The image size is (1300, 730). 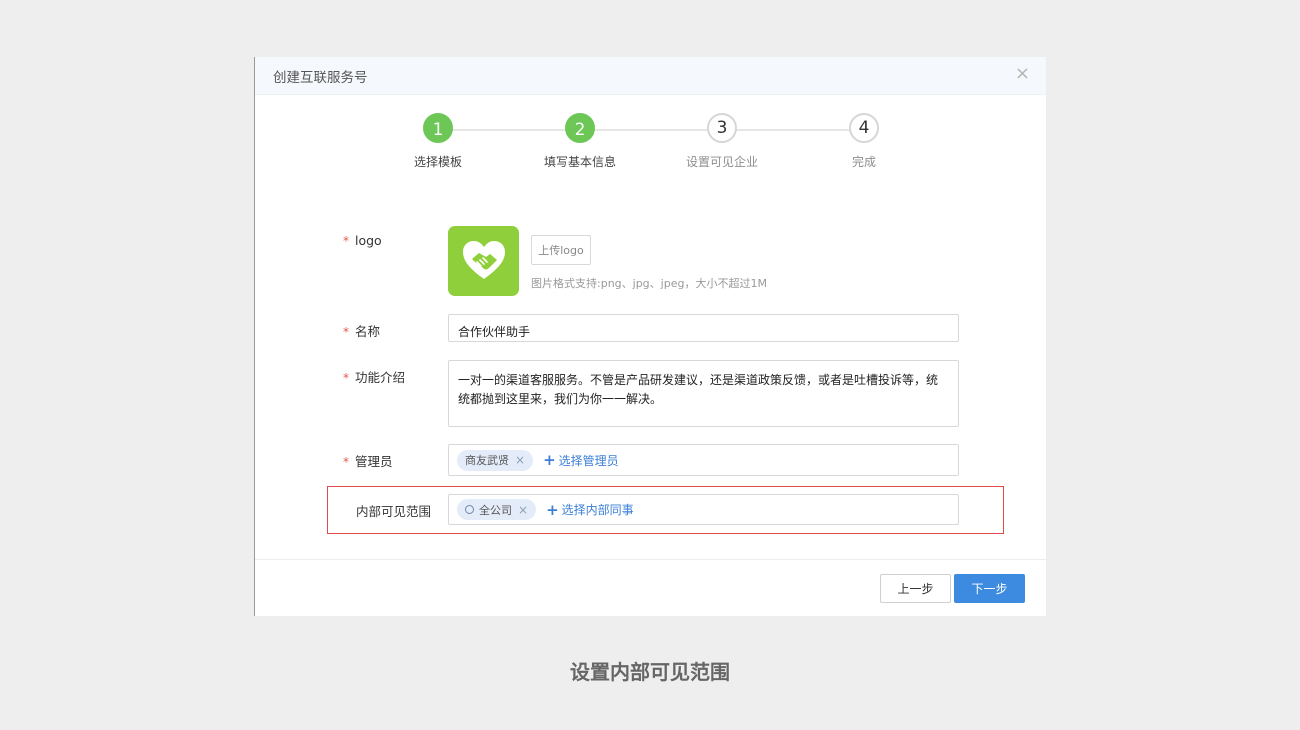 What do you see at coordinates (437, 162) in the screenshot?
I see `step-label: 选择模板` at bounding box center [437, 162].